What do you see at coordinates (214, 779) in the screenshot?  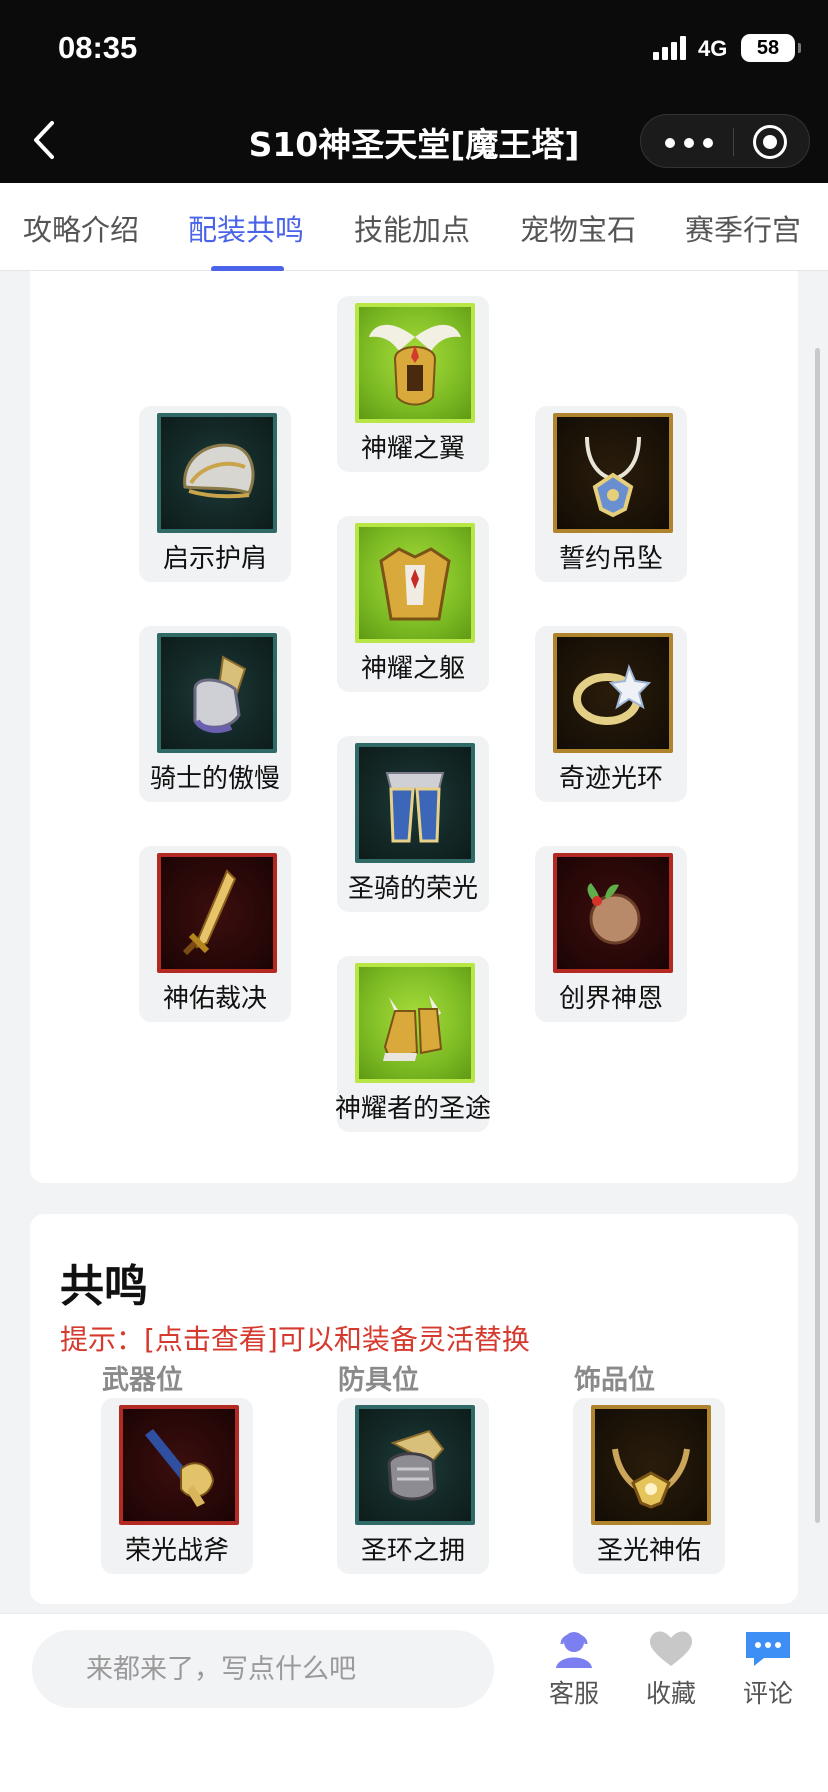 I see `item-name: 骑士的傲慢` at bounding box center [214, 779].